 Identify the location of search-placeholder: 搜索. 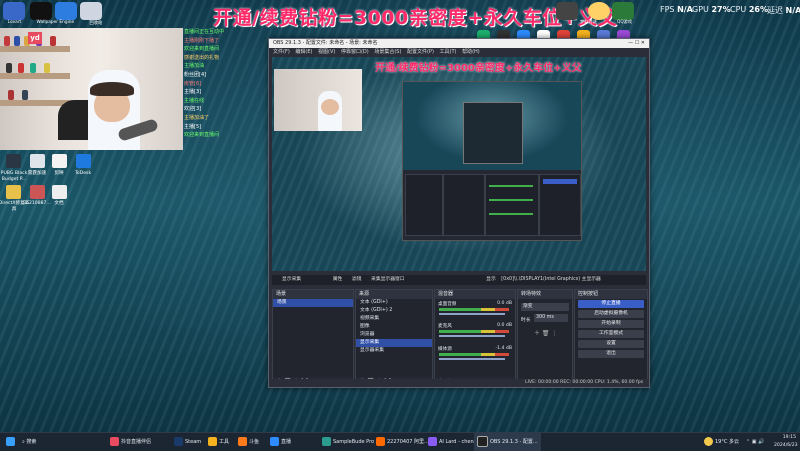
(31, 442).